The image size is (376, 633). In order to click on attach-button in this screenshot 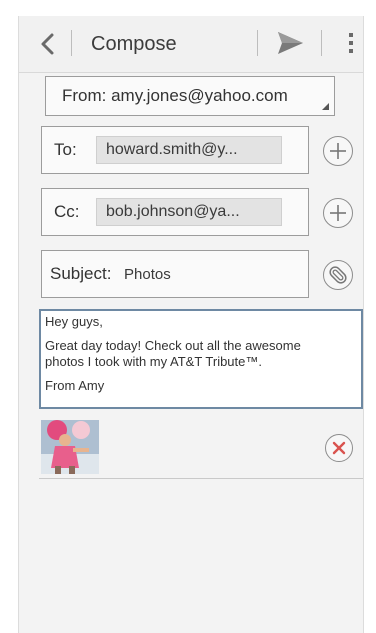, I will do `click(338, 275)`.